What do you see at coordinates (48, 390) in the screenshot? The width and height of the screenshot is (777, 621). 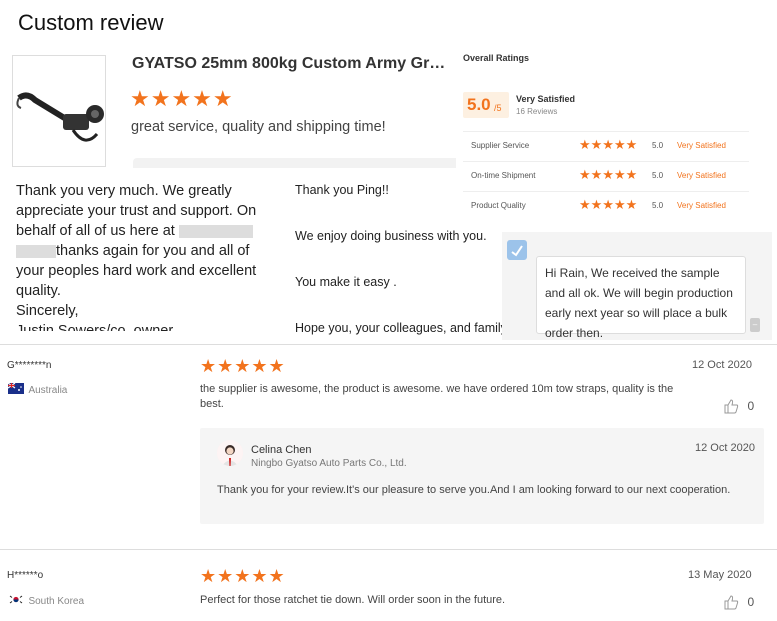 I see `country-name: Australia` at bounding box center [48, 390].